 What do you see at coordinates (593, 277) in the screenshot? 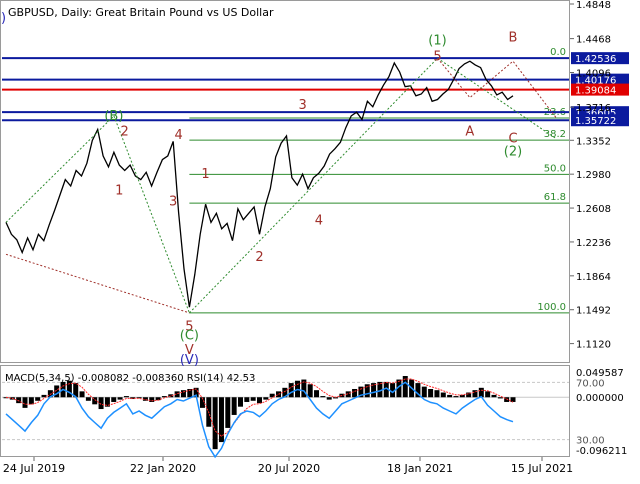
I see `price-axis-label: 1.1864` at bounding box center [593, 277].